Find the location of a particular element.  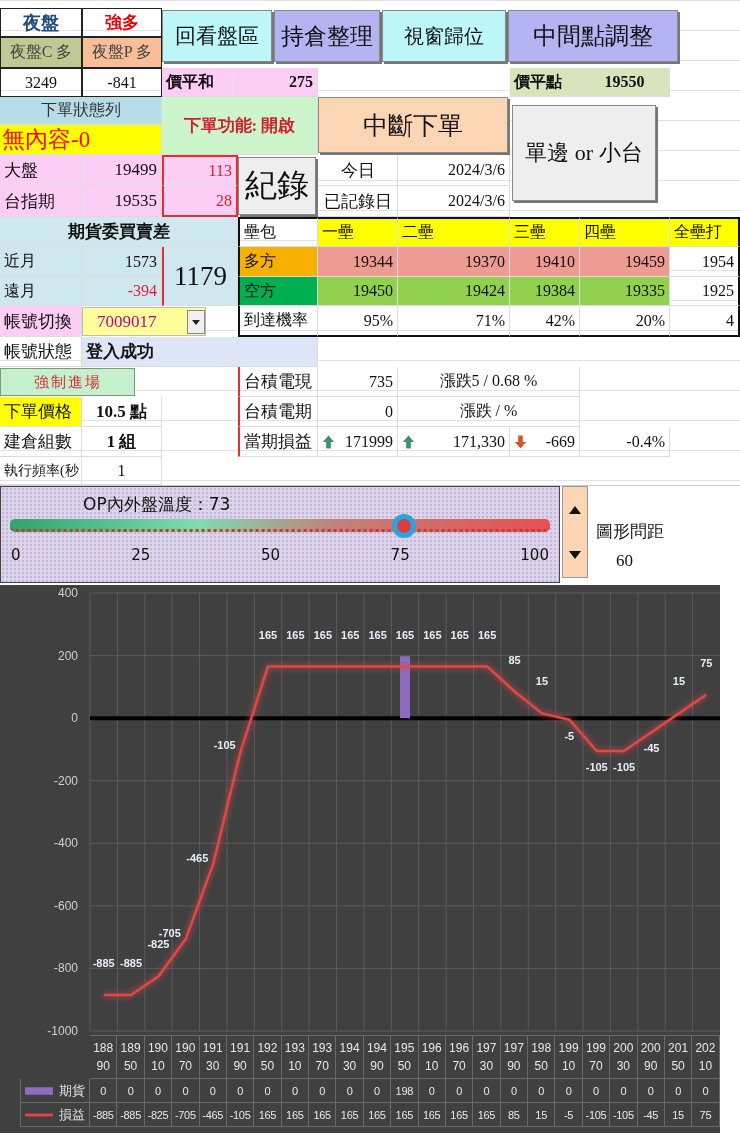

table-cell: 19535 is located at coordinates (122, 201).